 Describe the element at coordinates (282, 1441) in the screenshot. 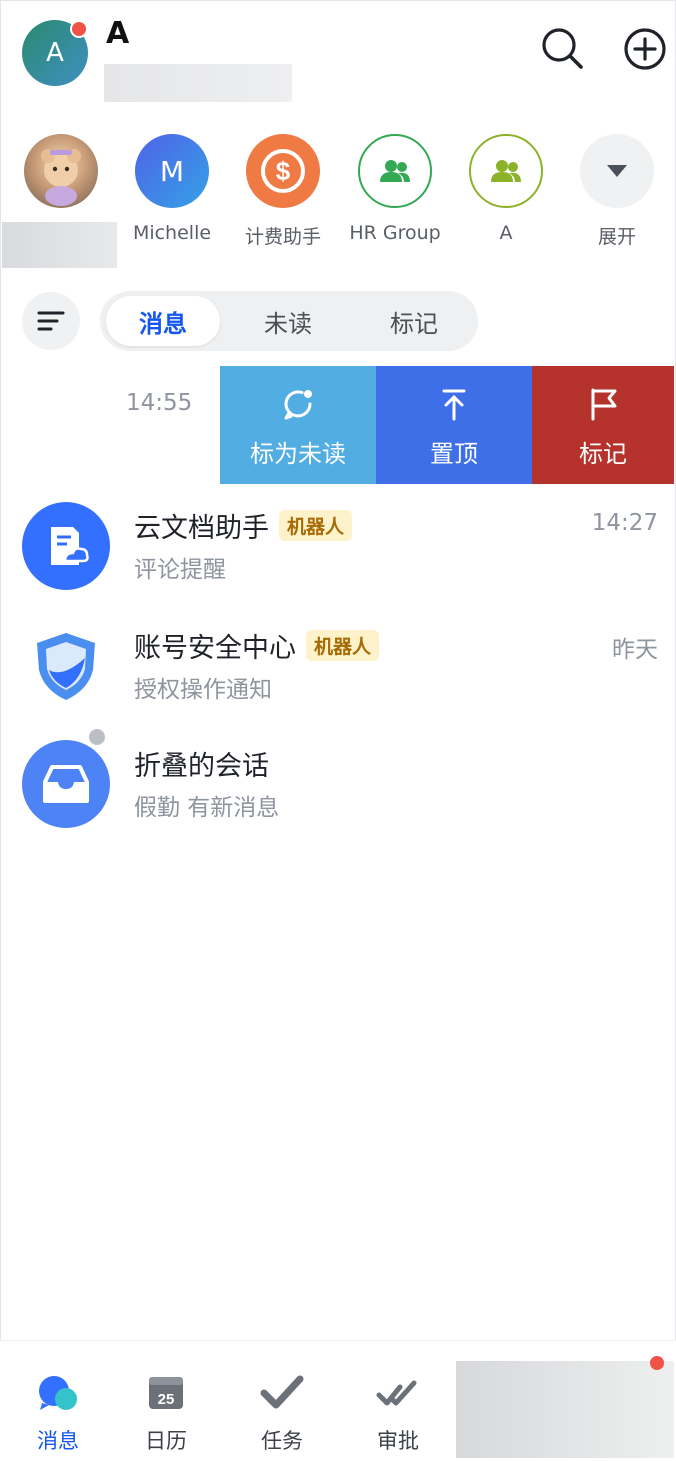

I see `tab-label: 任务` at that location.